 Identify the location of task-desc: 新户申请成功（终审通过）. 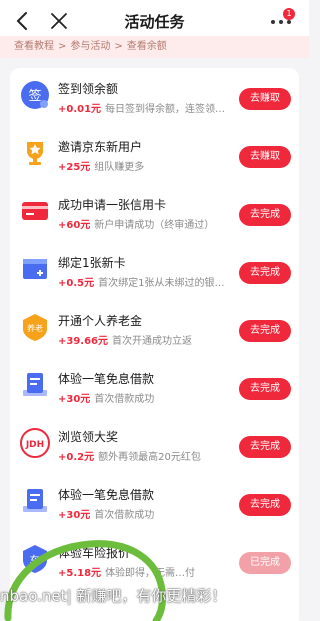
(154, 225).